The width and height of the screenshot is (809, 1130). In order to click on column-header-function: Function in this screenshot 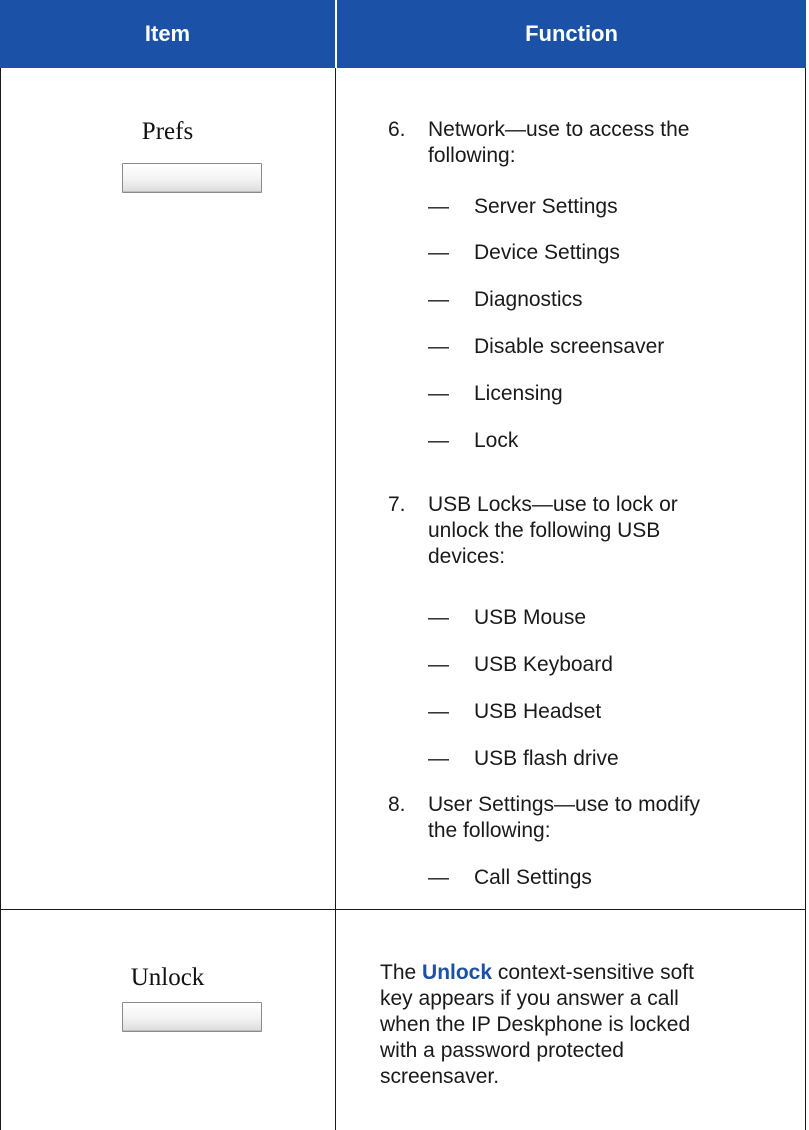, I will do `click(571, 34)`.